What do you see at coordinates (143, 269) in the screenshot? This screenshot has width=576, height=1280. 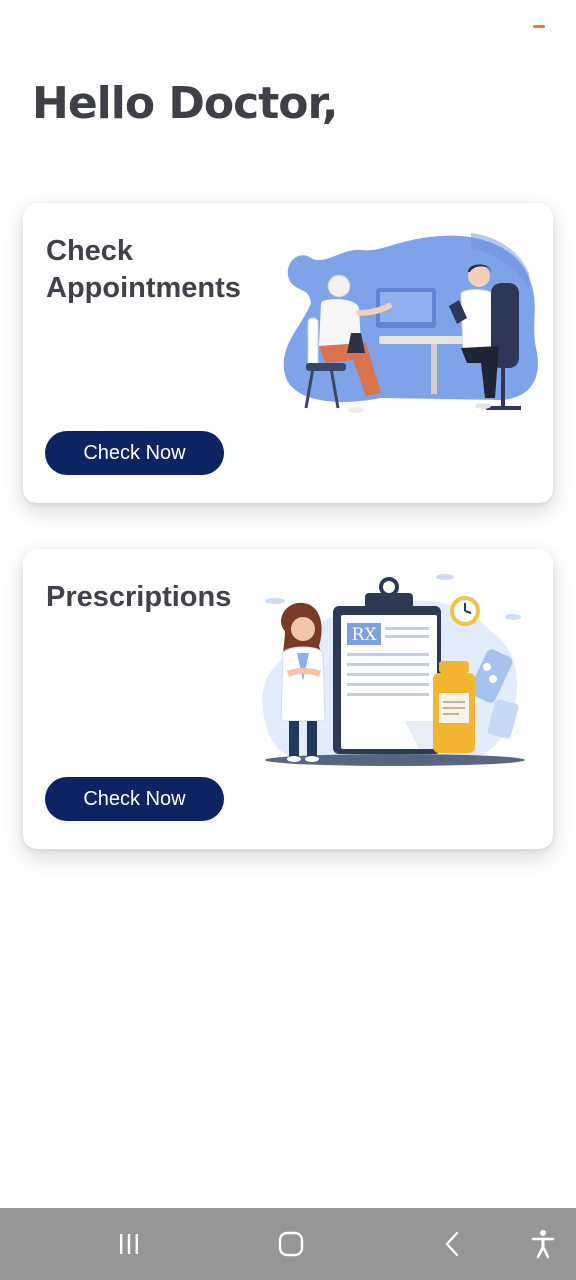 I see `appointments-card-title: Check Appointments` at bounding box center [143, 269].